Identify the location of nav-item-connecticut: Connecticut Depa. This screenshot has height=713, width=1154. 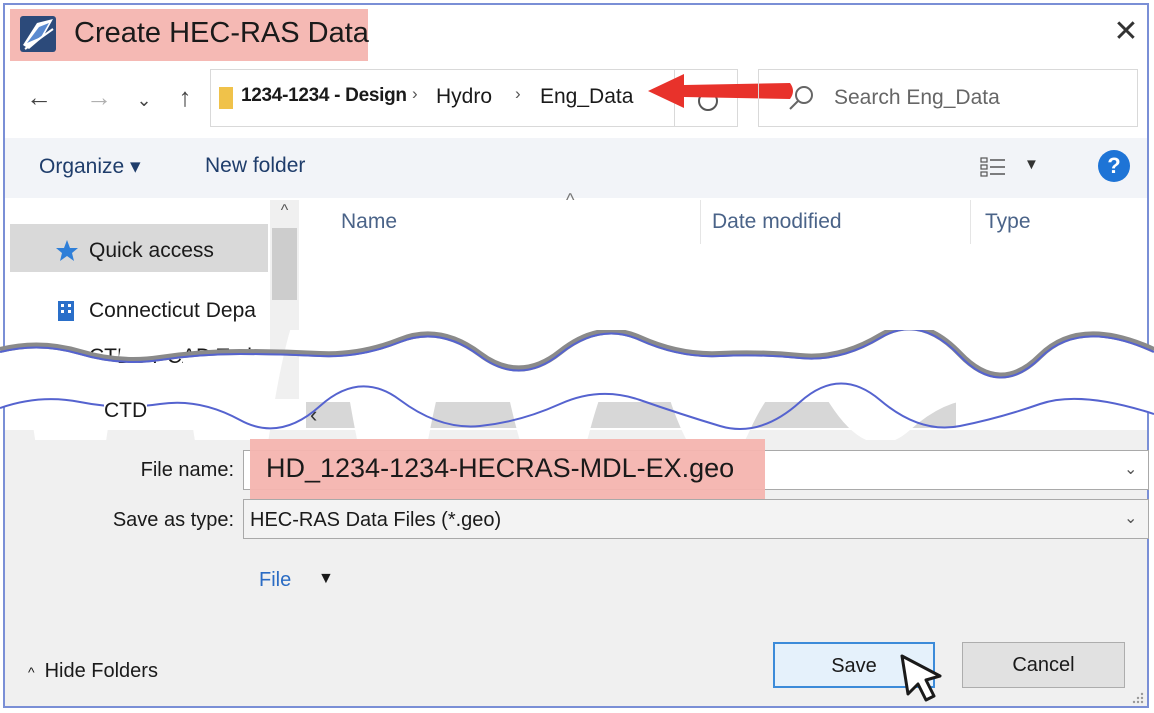
(172, 311).